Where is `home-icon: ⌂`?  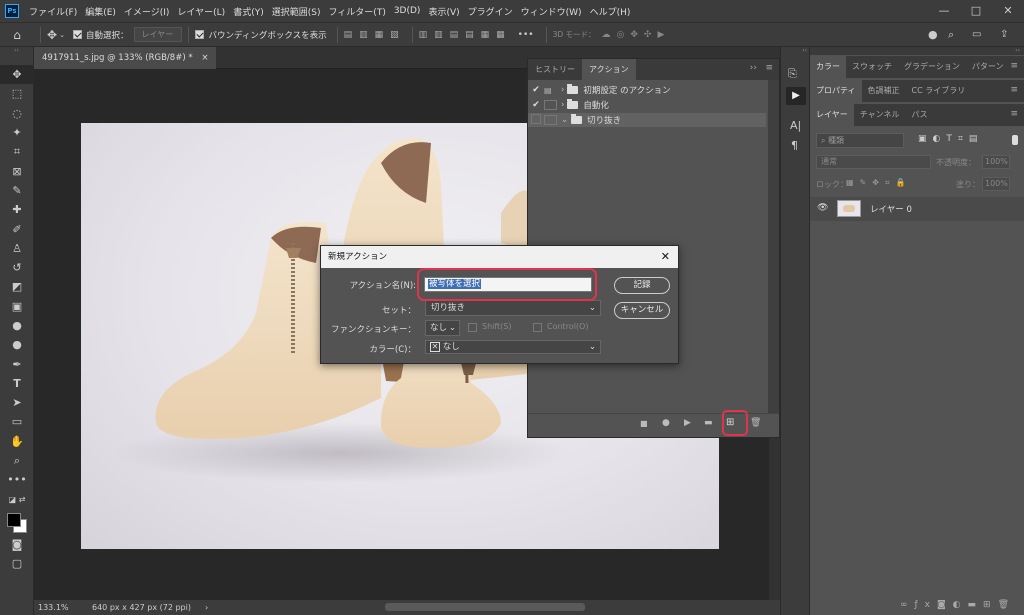 home-icon: ⌂ is located at coordinates (17, 35).